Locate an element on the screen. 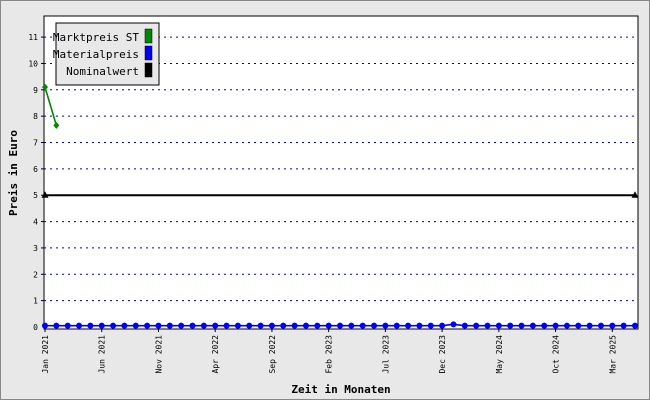  y-tick-label: 8 is located at coordinates (35, 116).